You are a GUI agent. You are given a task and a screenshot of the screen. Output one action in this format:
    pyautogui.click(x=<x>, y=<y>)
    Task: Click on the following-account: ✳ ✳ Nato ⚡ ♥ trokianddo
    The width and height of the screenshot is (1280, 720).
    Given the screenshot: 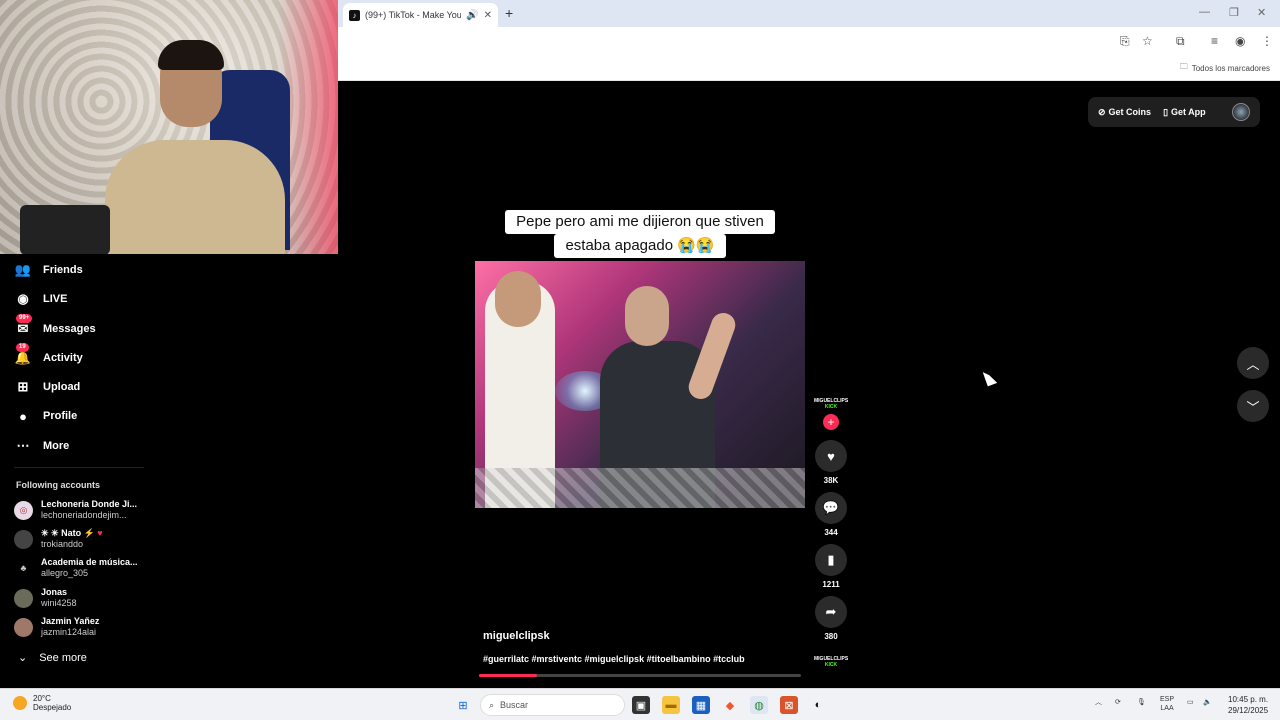 What is the action you would take?
    pyautogui.click(x=58, y=539)
    